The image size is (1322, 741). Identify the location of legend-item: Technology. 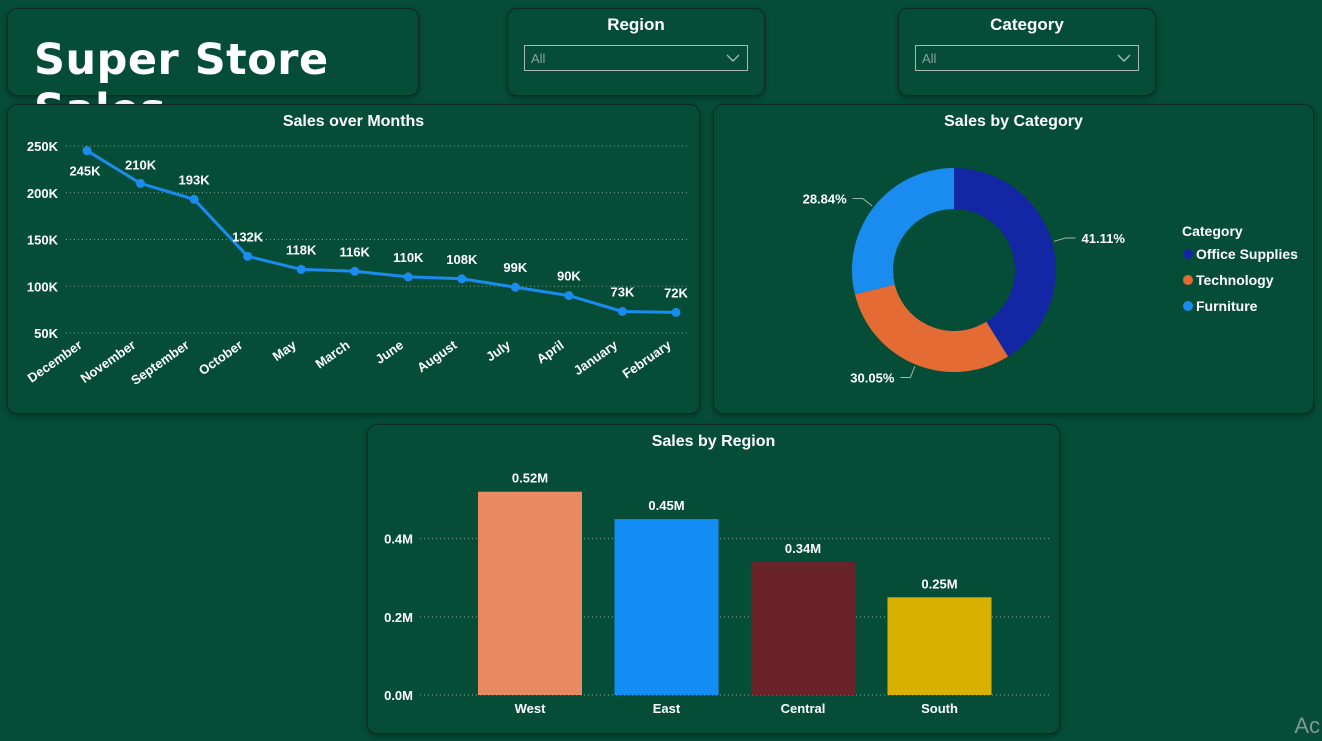
(1235, 280).